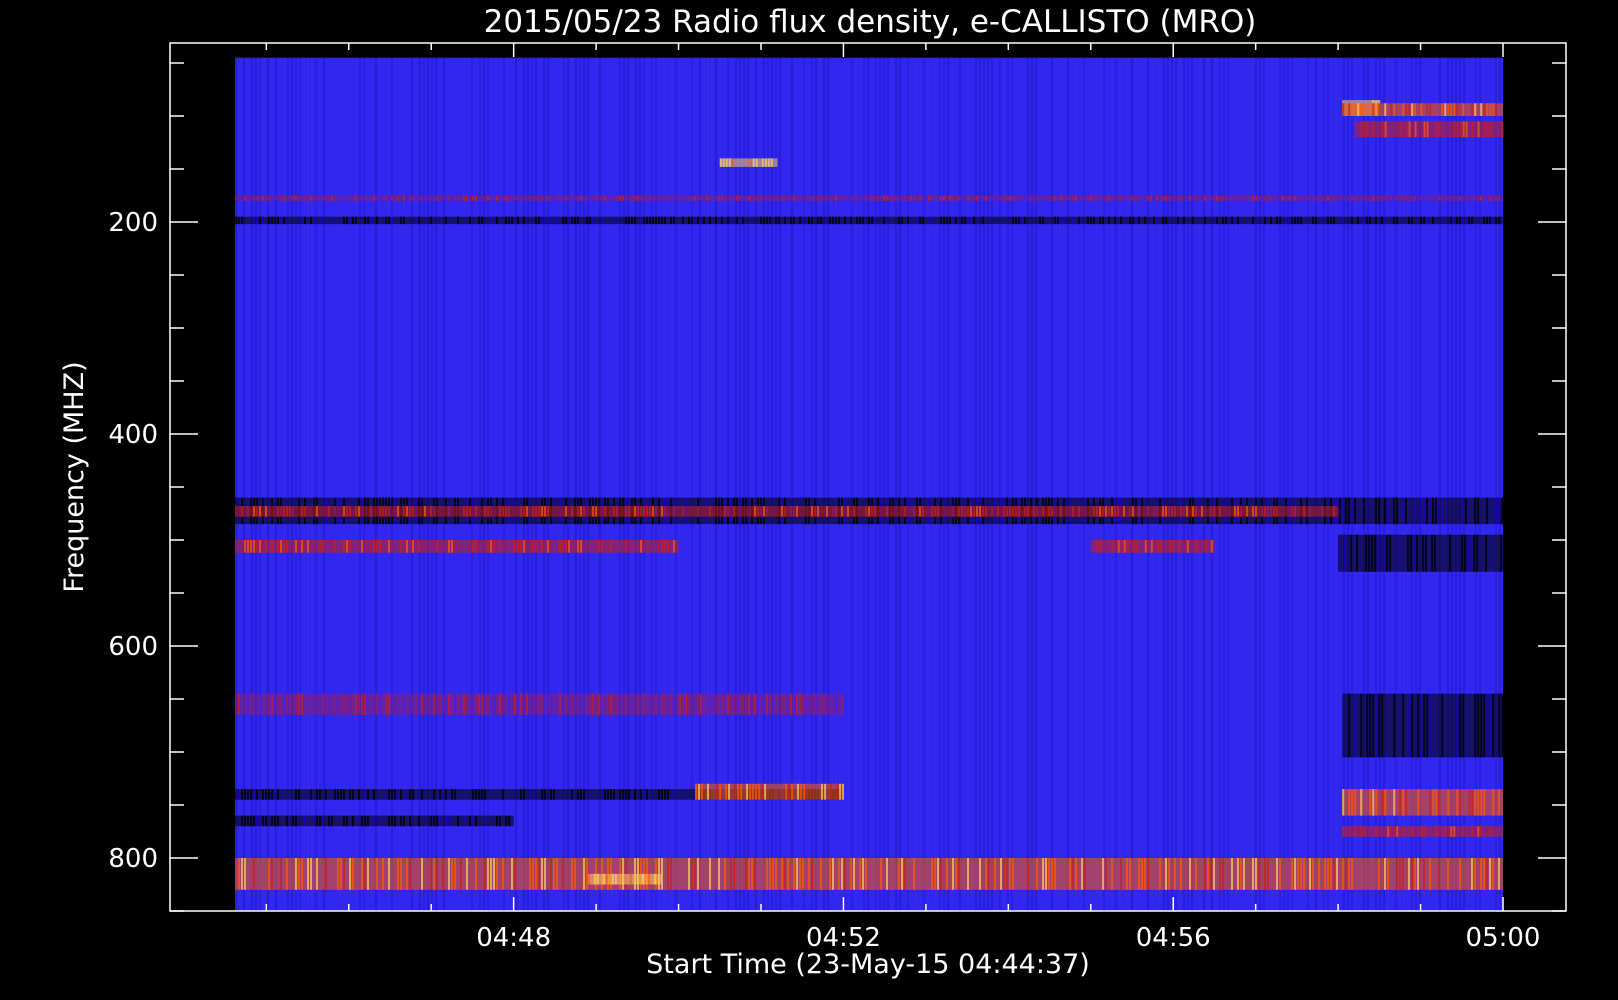  I want to click on x-axis-label: Start Time (23-May-15 04:44:37), so click(868, 964).